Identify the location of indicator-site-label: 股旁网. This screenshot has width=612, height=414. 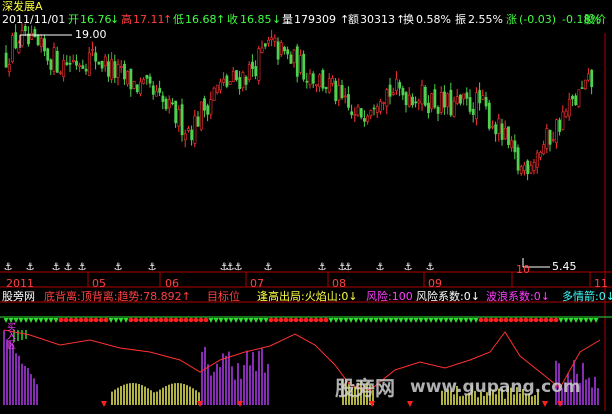
(18, 296).